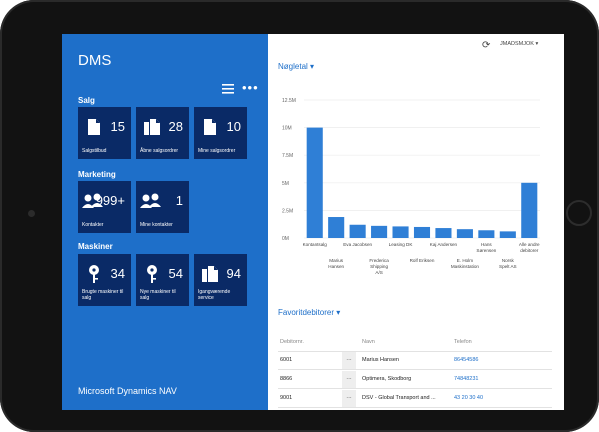 This screenshot has height=432, width=599. I want to click on menu-icon, so click(228, 89).